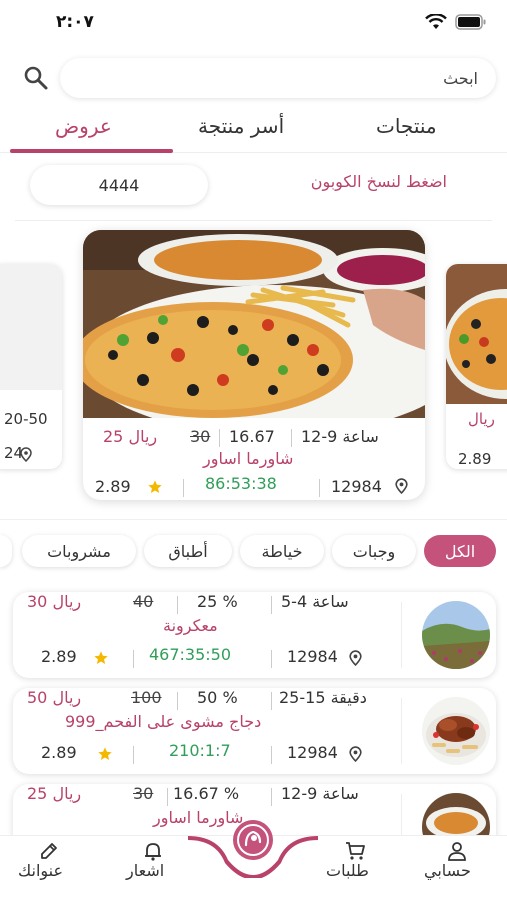  What do you see at coordinates (190, 625) in the screenshot?
I see `item-name: معكرونة` at bounding box center [190, 625].